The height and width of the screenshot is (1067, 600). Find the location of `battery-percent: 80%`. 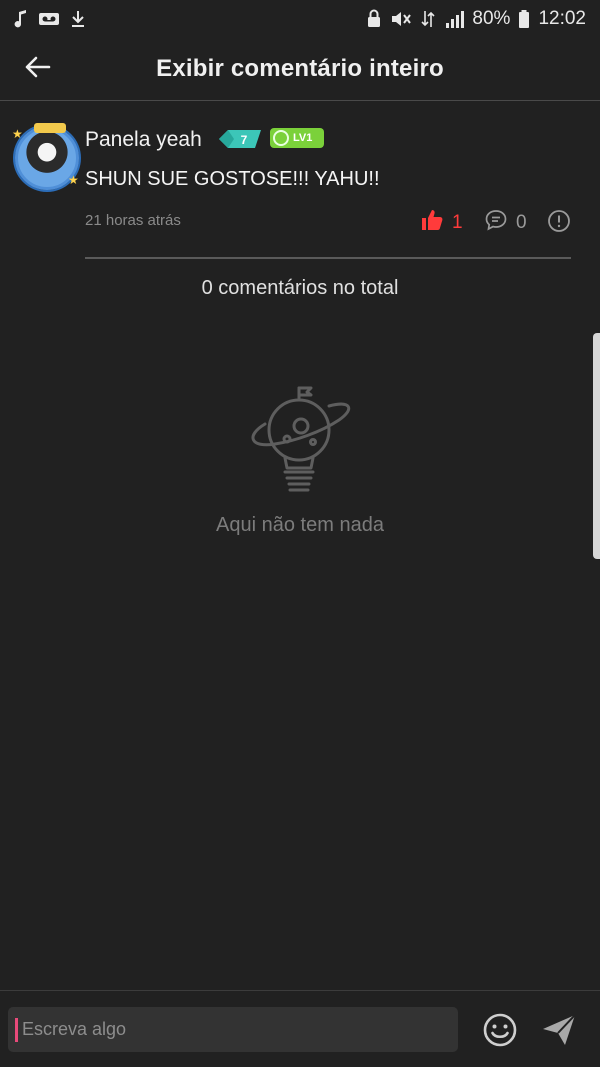

battery-percent: 80% is located at coordinates (491, 18).